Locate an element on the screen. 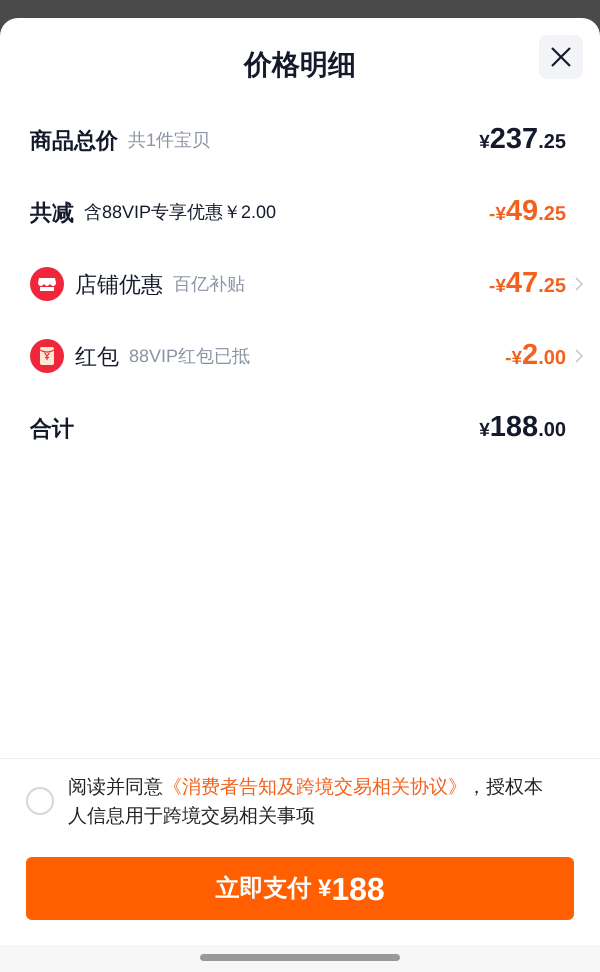  row-amount: ¥237.25 is located at coordinates (522, 140).